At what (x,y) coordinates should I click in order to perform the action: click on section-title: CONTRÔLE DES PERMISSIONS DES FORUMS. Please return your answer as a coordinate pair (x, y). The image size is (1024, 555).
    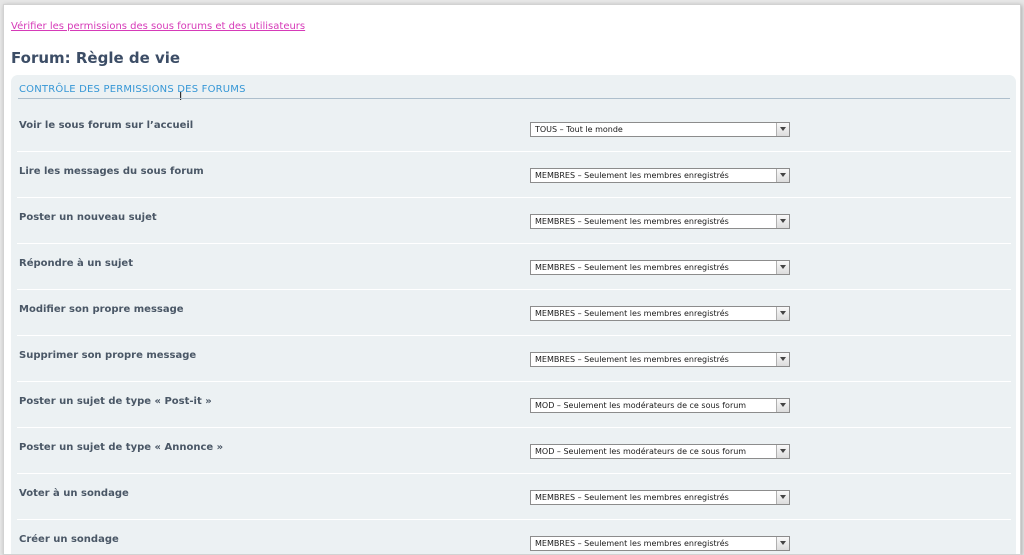
    Looking at the image, I should click on (132, 89).